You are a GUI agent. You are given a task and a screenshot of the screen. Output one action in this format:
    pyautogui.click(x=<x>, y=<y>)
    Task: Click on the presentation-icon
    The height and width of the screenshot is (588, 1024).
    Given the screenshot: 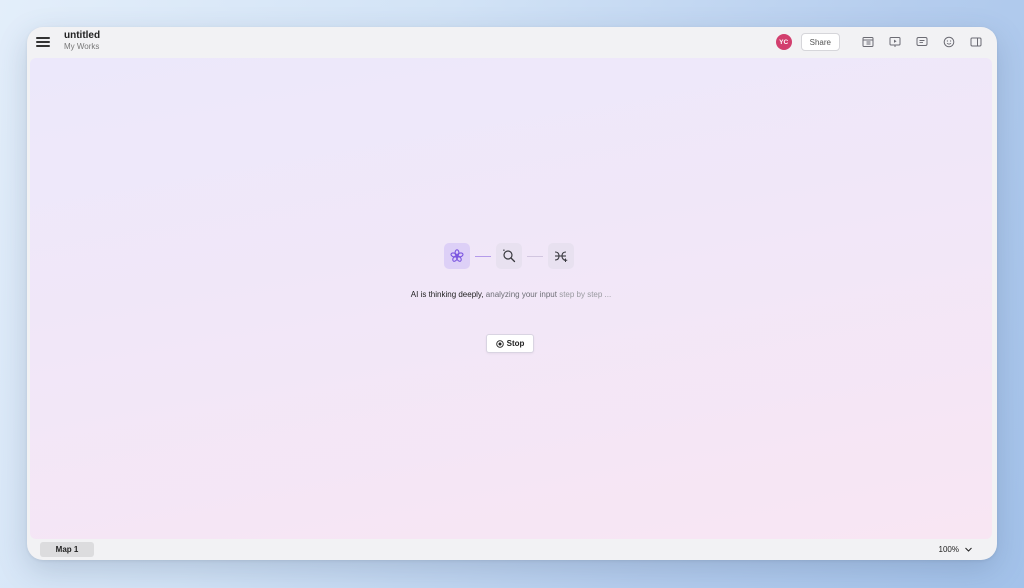 What is the action you would take?
    pyautogui.click(x=895, y=42)
    